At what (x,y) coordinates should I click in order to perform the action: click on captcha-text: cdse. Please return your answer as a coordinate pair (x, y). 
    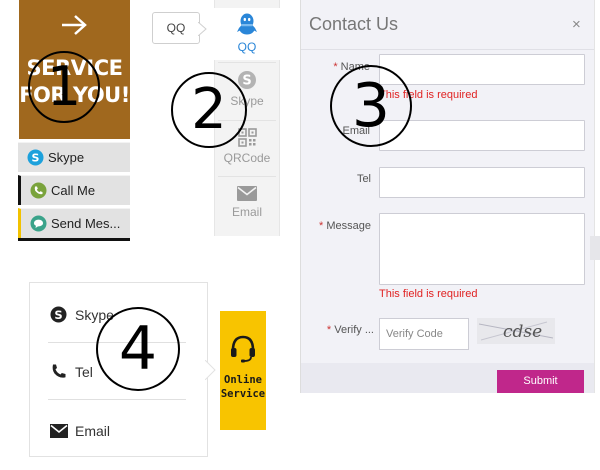
    Looking at the image, I should click on (522, 332).